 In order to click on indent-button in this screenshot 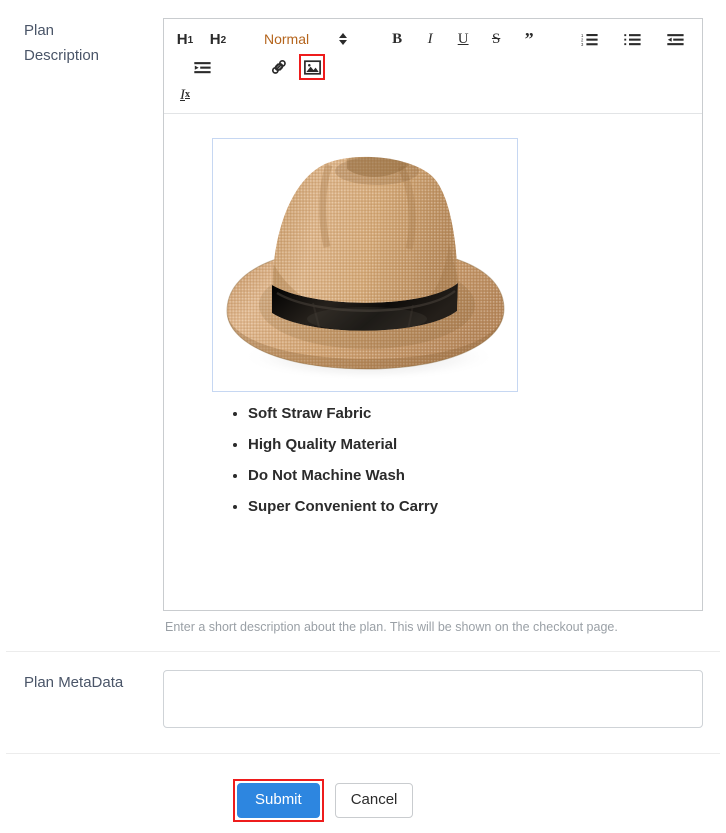, I will do `click(202, 67)`.